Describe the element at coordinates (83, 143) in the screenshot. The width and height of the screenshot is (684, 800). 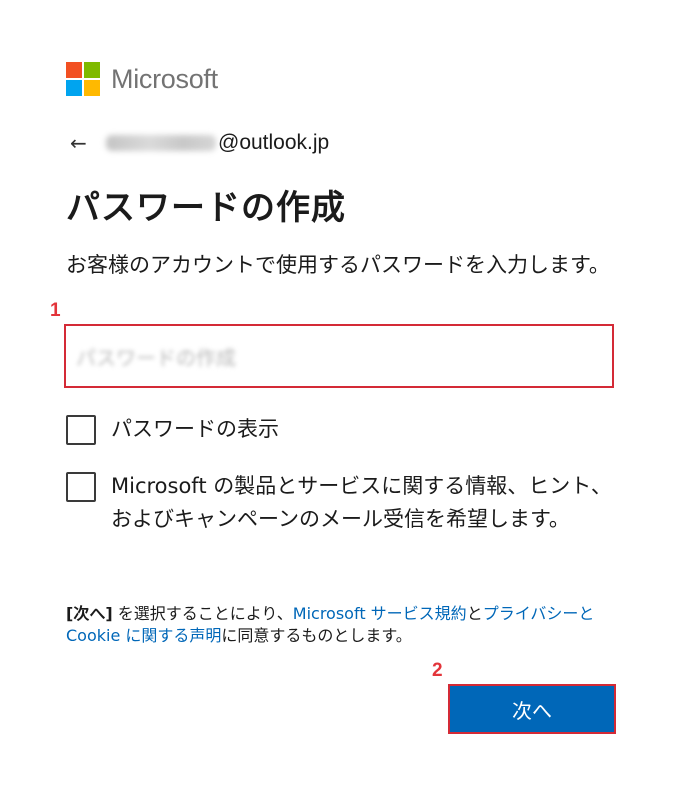
I see `back-arrow-icon: ←` at that location.